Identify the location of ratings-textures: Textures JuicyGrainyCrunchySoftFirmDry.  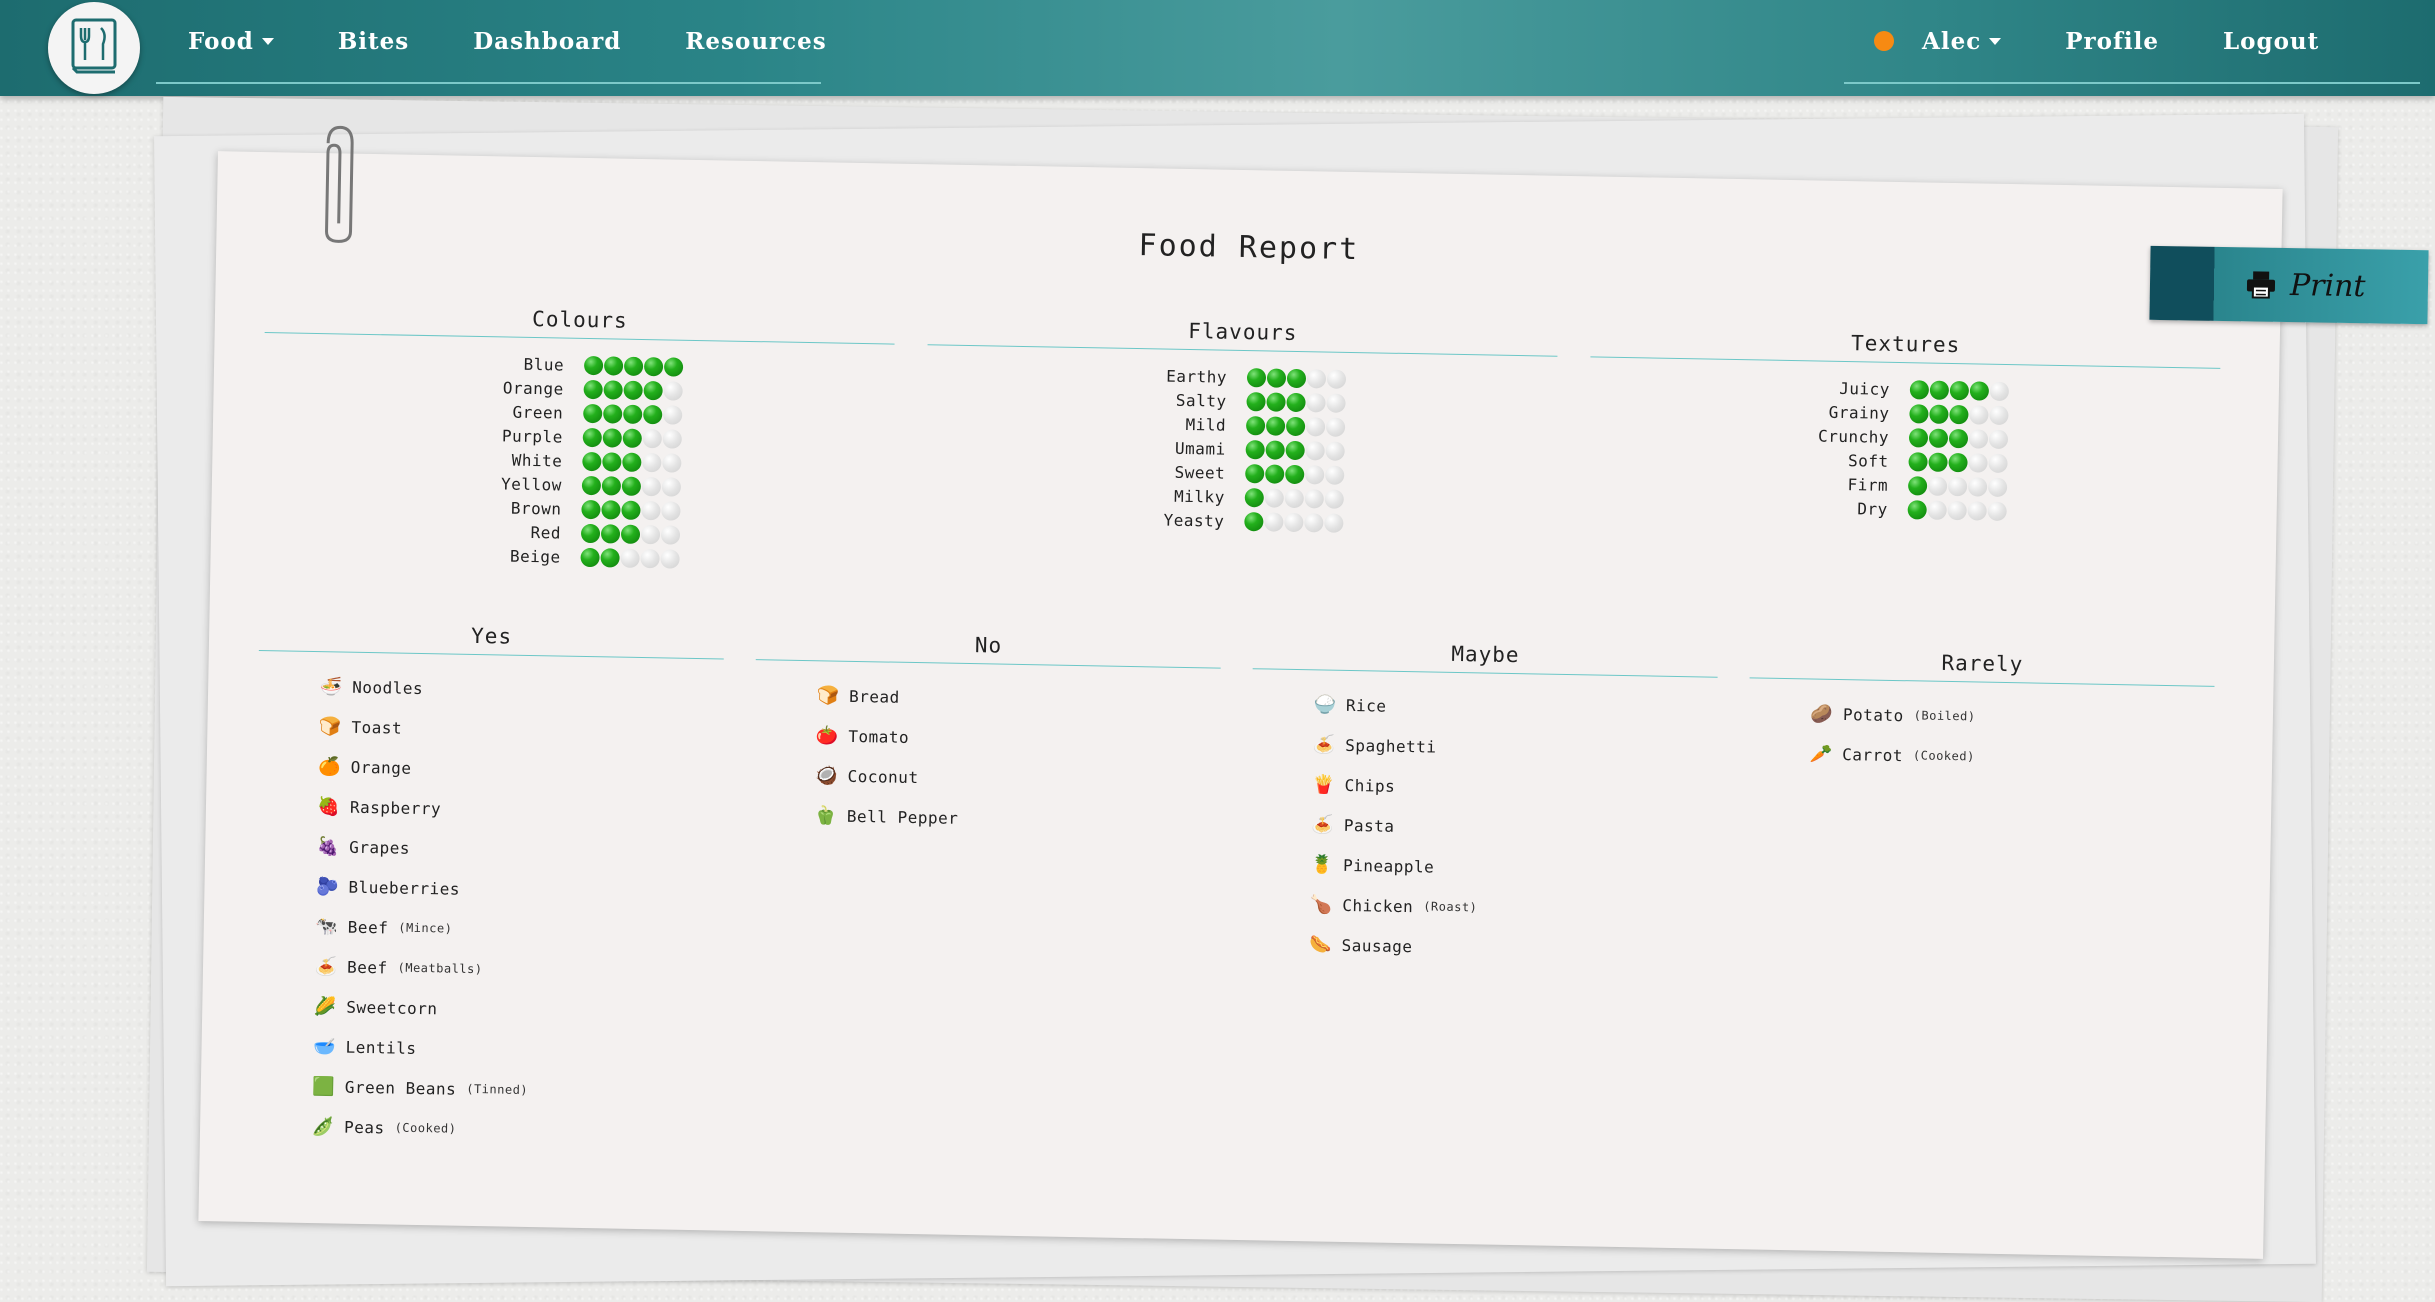
(1904, 426).